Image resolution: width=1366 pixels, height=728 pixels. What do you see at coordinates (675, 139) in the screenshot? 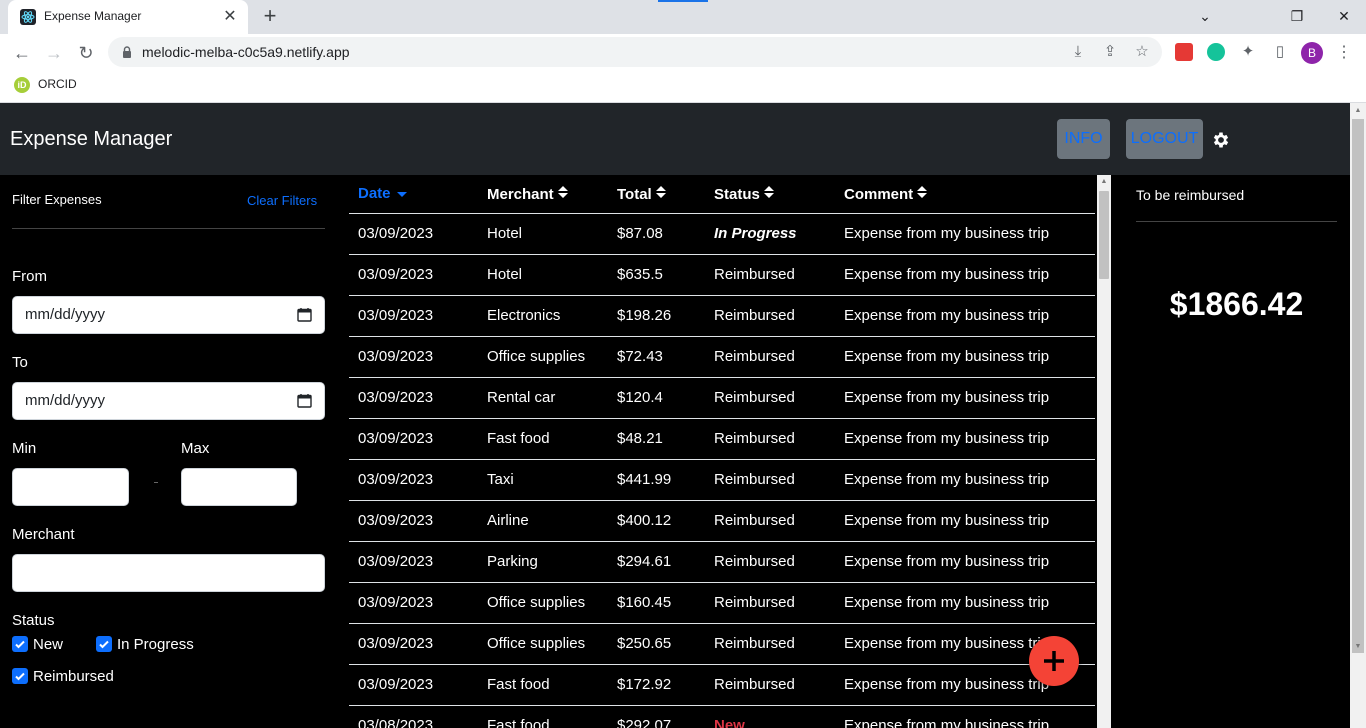
I see `app-navbar: Expense Manager INFO LOGOUT` at bounding box center [675, 139].